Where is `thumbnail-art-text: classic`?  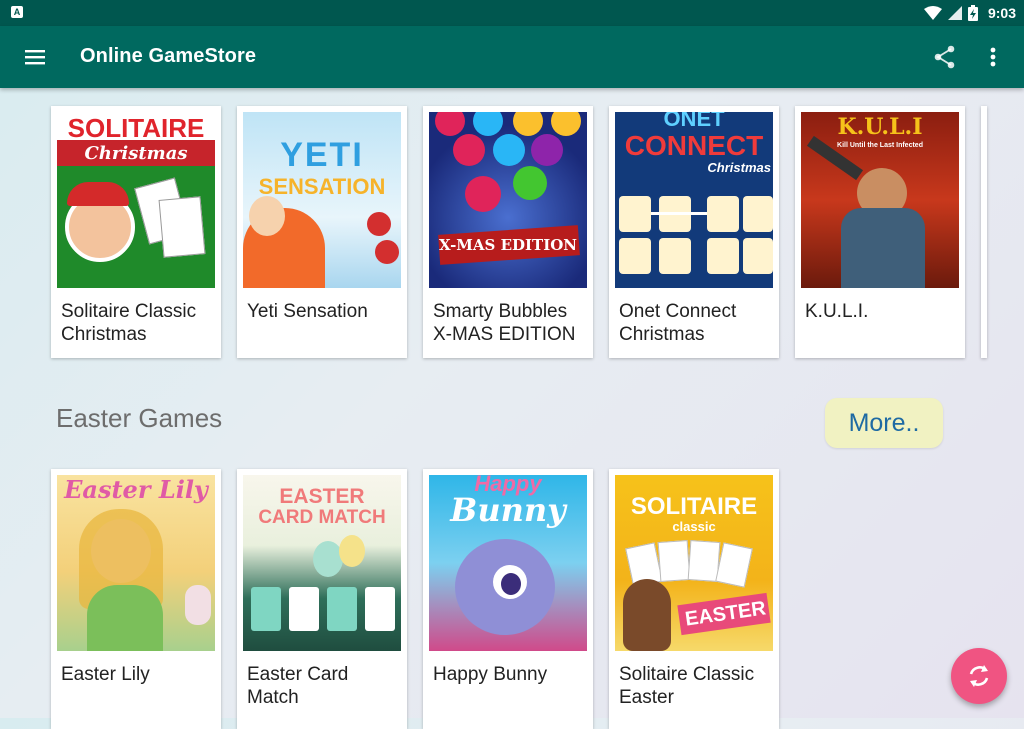
thumbnail-art-text: classic is located at coordinates (694, 526).